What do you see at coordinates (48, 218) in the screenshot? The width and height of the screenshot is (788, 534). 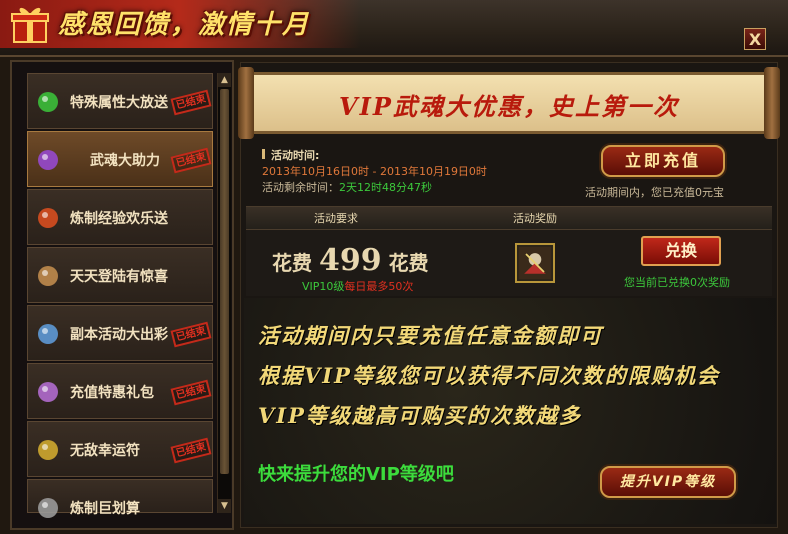 I see `firework-icon` at bounding box center [48, 218].